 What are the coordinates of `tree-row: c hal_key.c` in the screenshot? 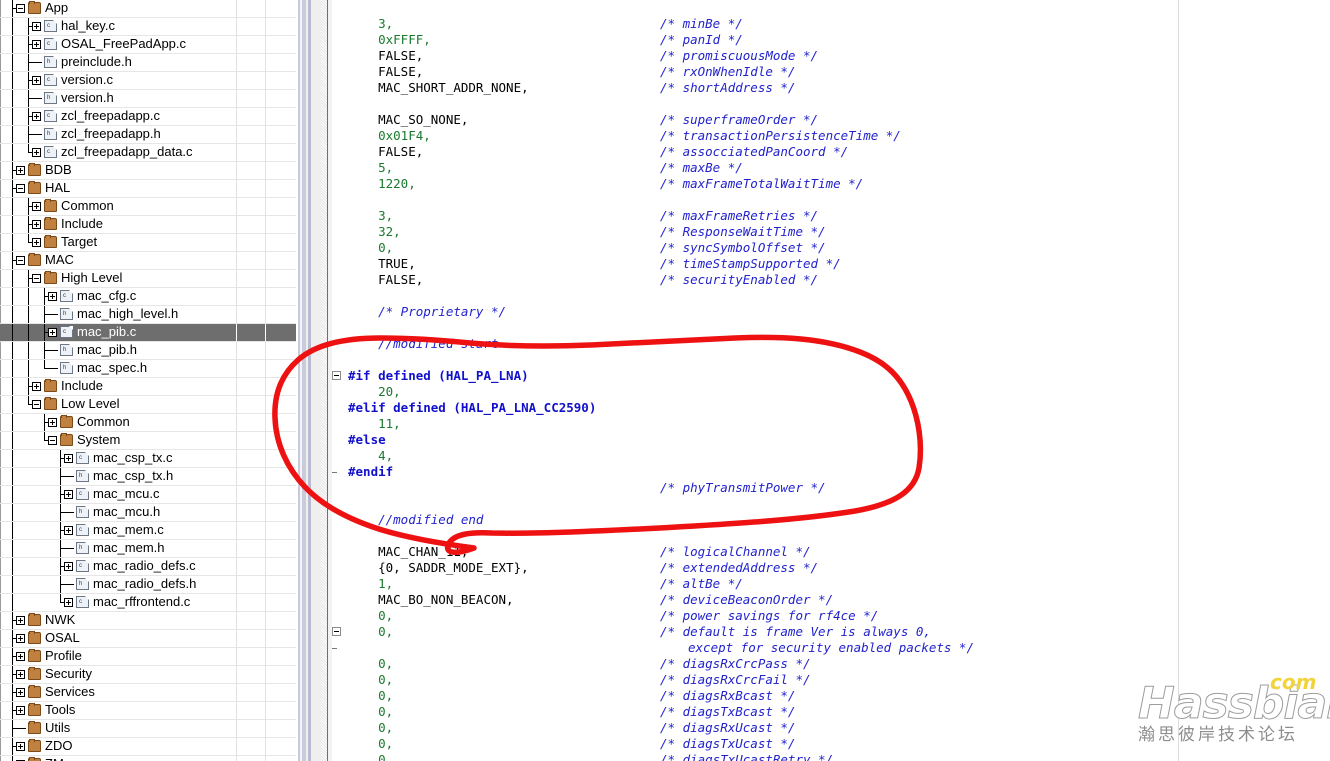 It's located at (148, 27).